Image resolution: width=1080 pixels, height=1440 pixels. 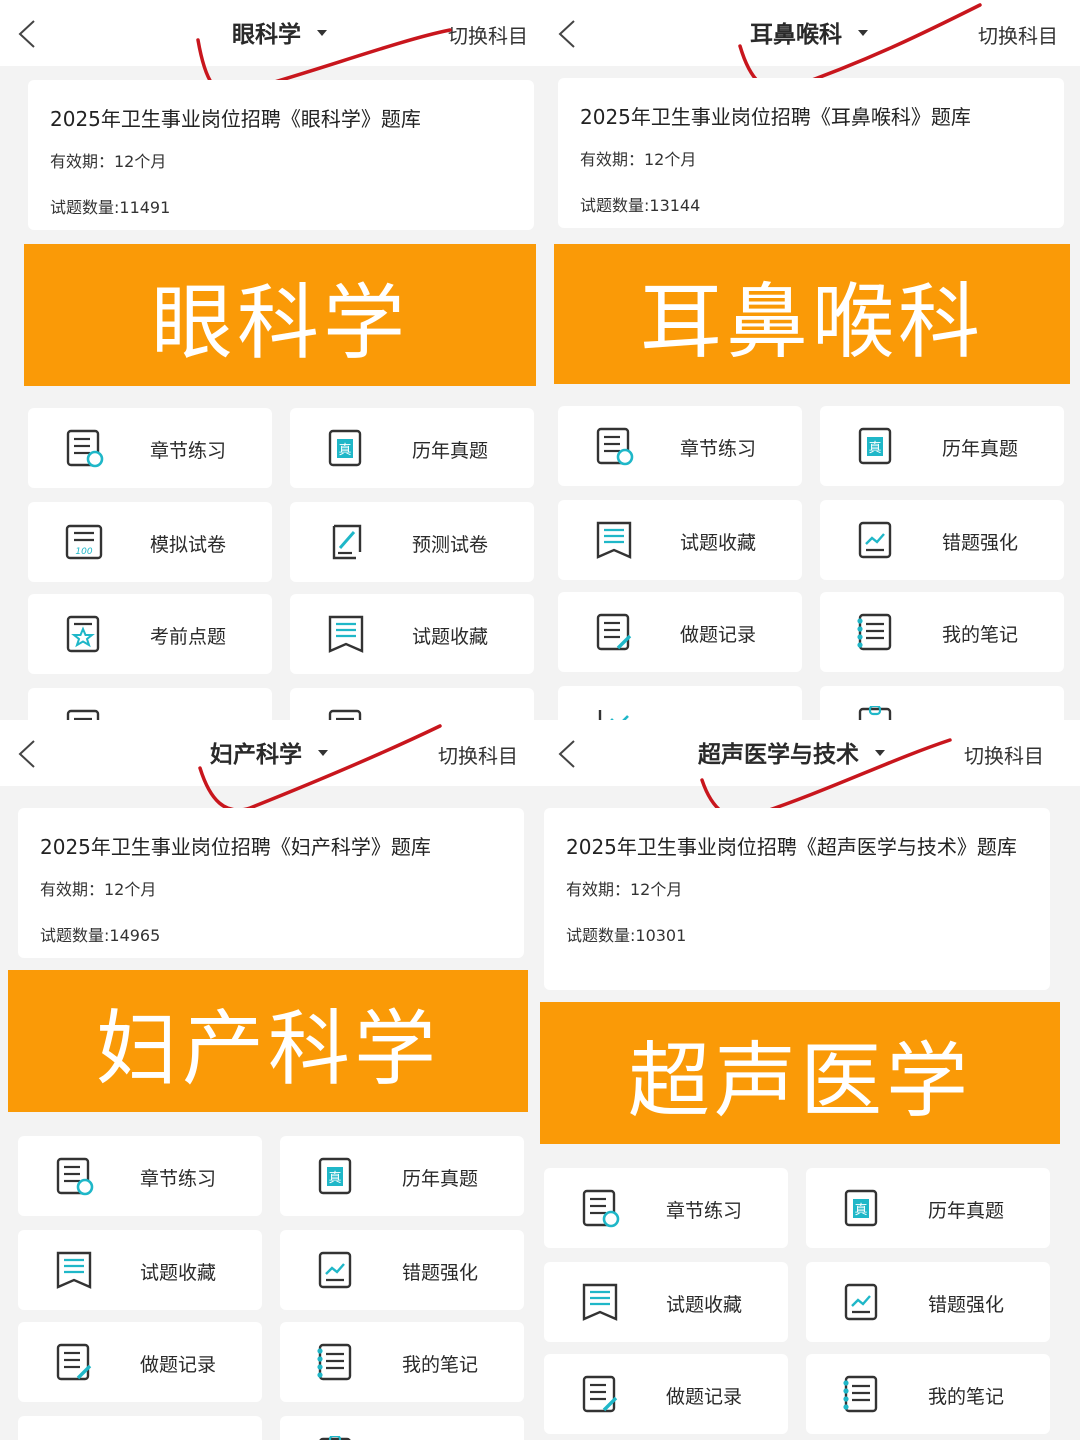 I want to click on subject-selector: 眼科学, so click(x=279, y=32).